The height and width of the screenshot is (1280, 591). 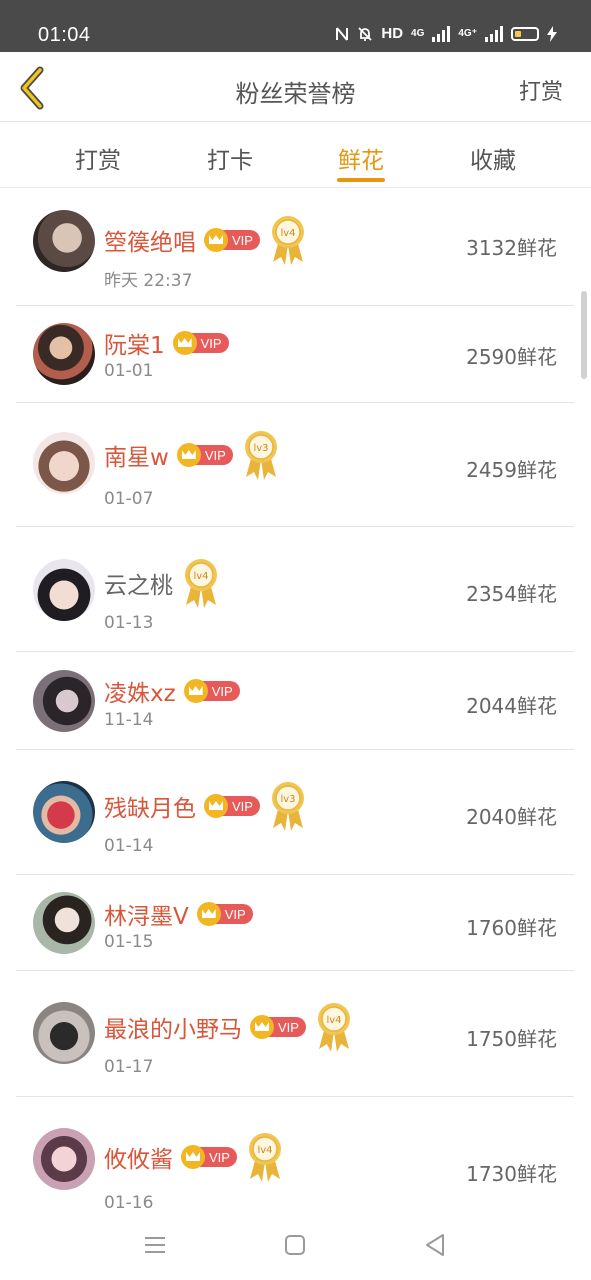 I want to click on list-item: 云之桃 lv4 01-13 2354鲜花, so click(x=295, y=589).